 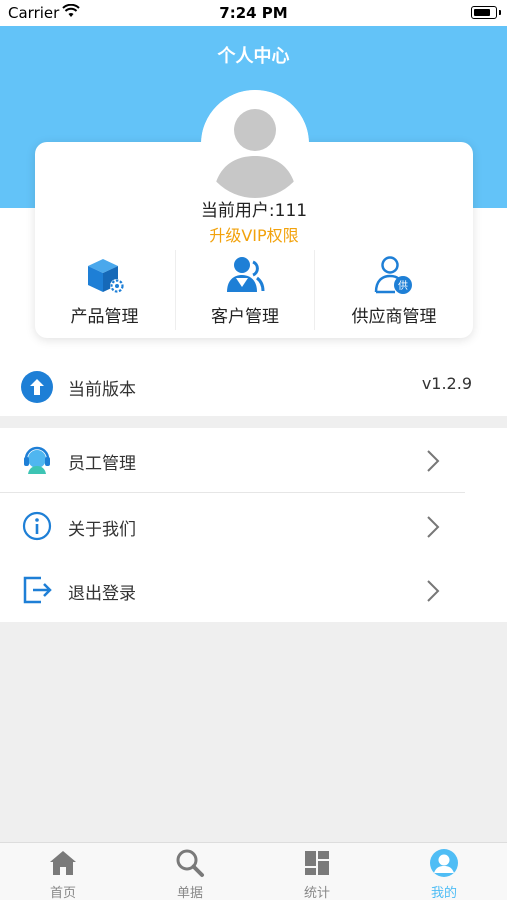 What do you see at coordinates (37, 526) in the screenshot?
I see `info-icon` at bounding box center [37, 526].